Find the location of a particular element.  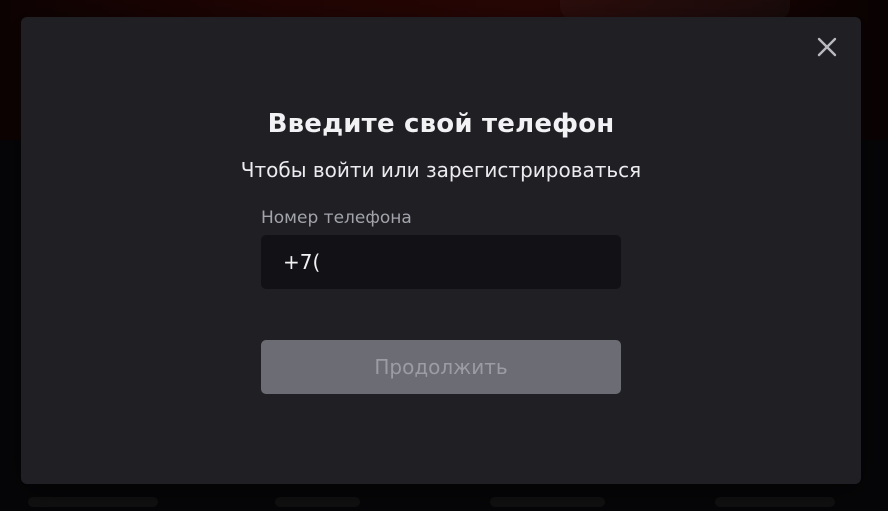

close-icon is located at coordinates (827, 47).